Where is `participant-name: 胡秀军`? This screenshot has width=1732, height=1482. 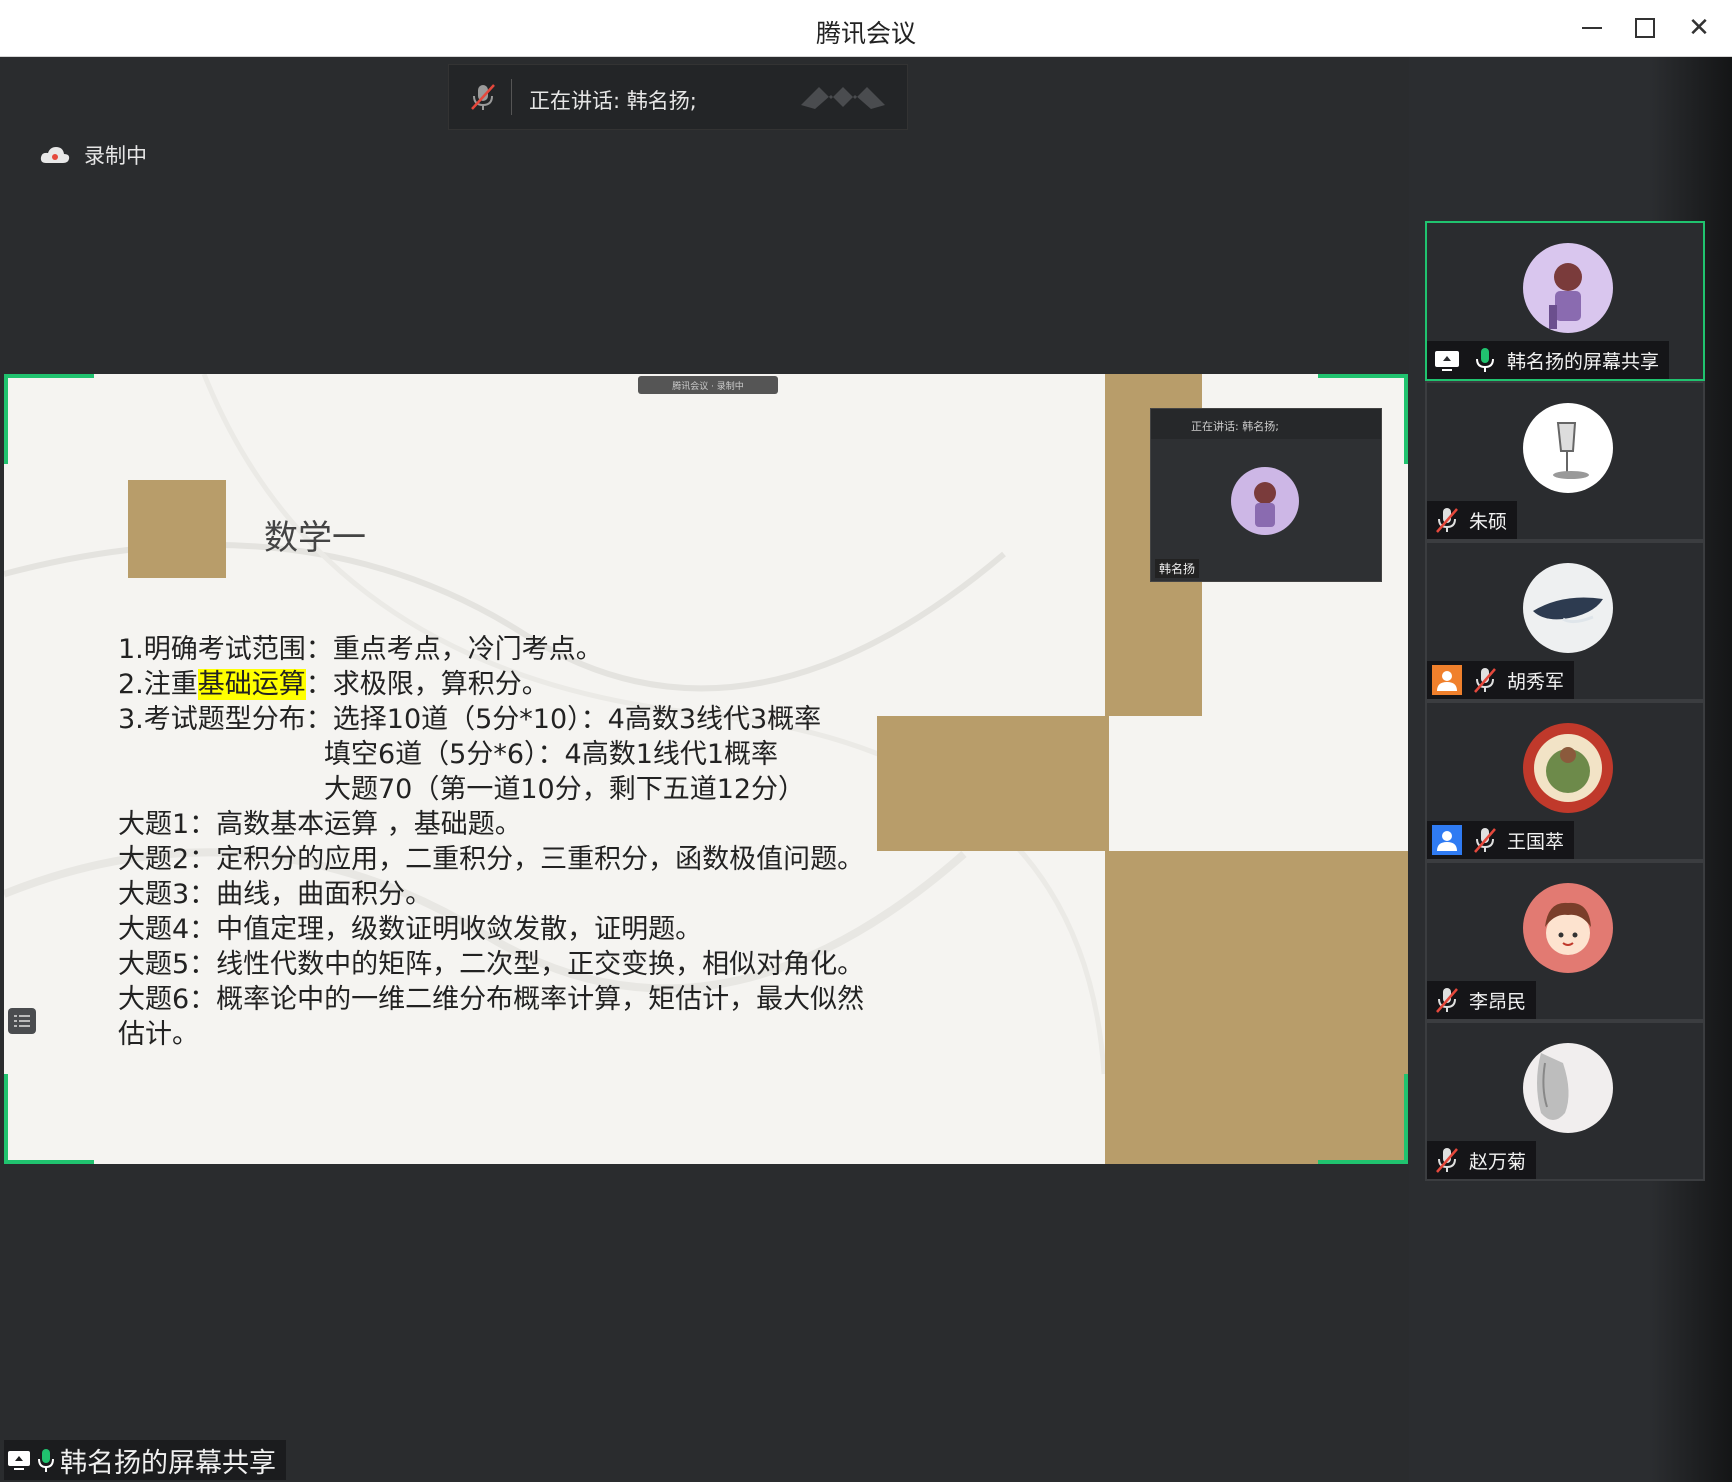
participant-name: 胡秀军 is located at coordinates (1536, 681).